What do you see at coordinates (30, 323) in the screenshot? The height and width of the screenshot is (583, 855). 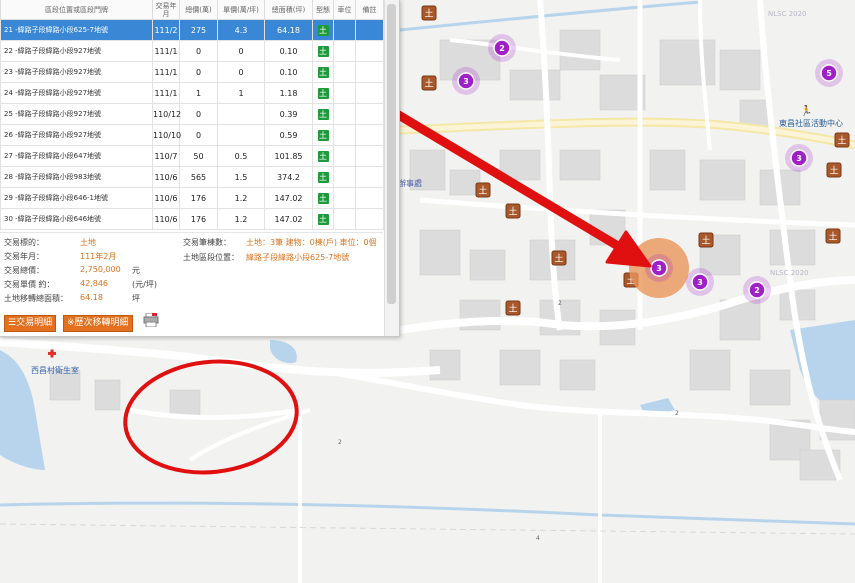 I see `transaction-detail-button: ☰交易明細` at bounding box center [30, 323].